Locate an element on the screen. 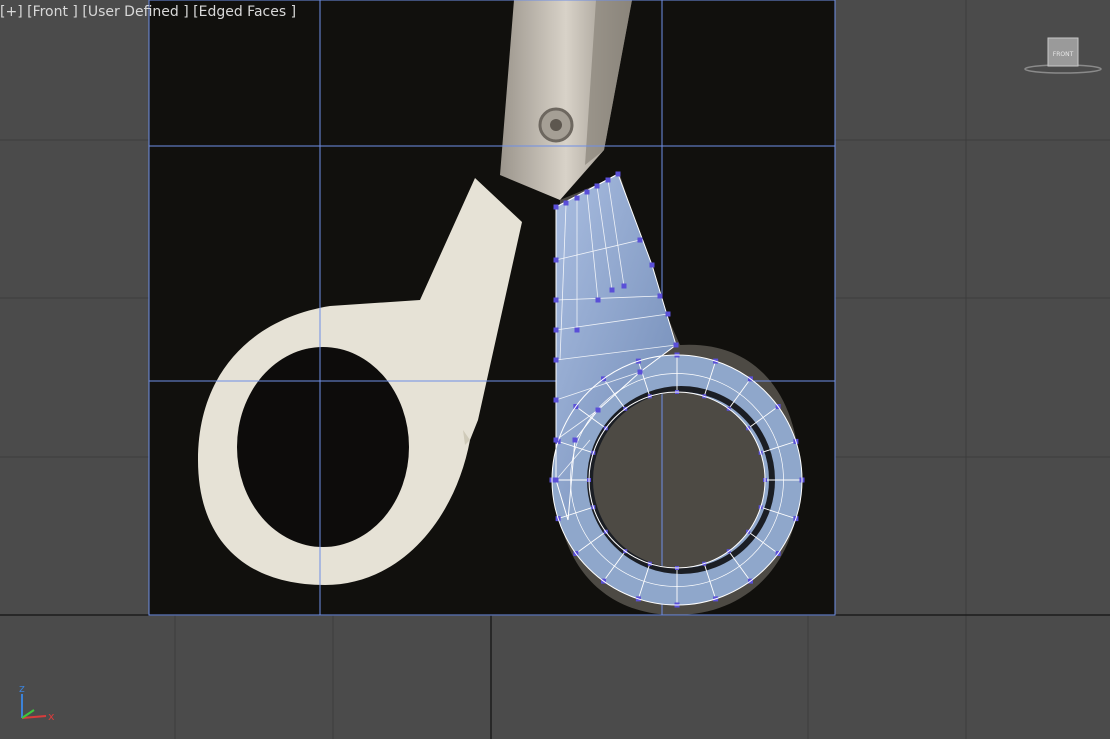 This screenshot has width=1110, height=739. axis-x-label: x is located at coordinates (51, 716).